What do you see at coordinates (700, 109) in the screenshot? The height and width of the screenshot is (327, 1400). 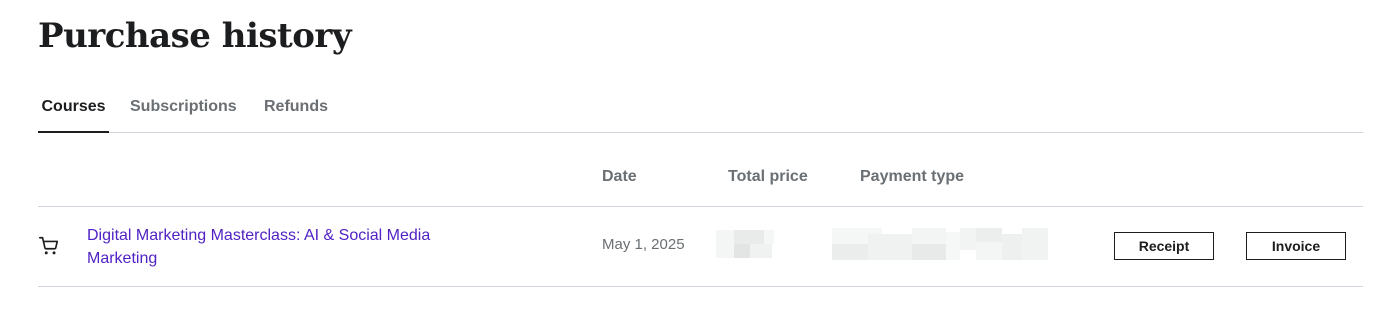 I see `purchase-tabs: Courses Subscriptions Refunds` at bounding box center [700, 109].